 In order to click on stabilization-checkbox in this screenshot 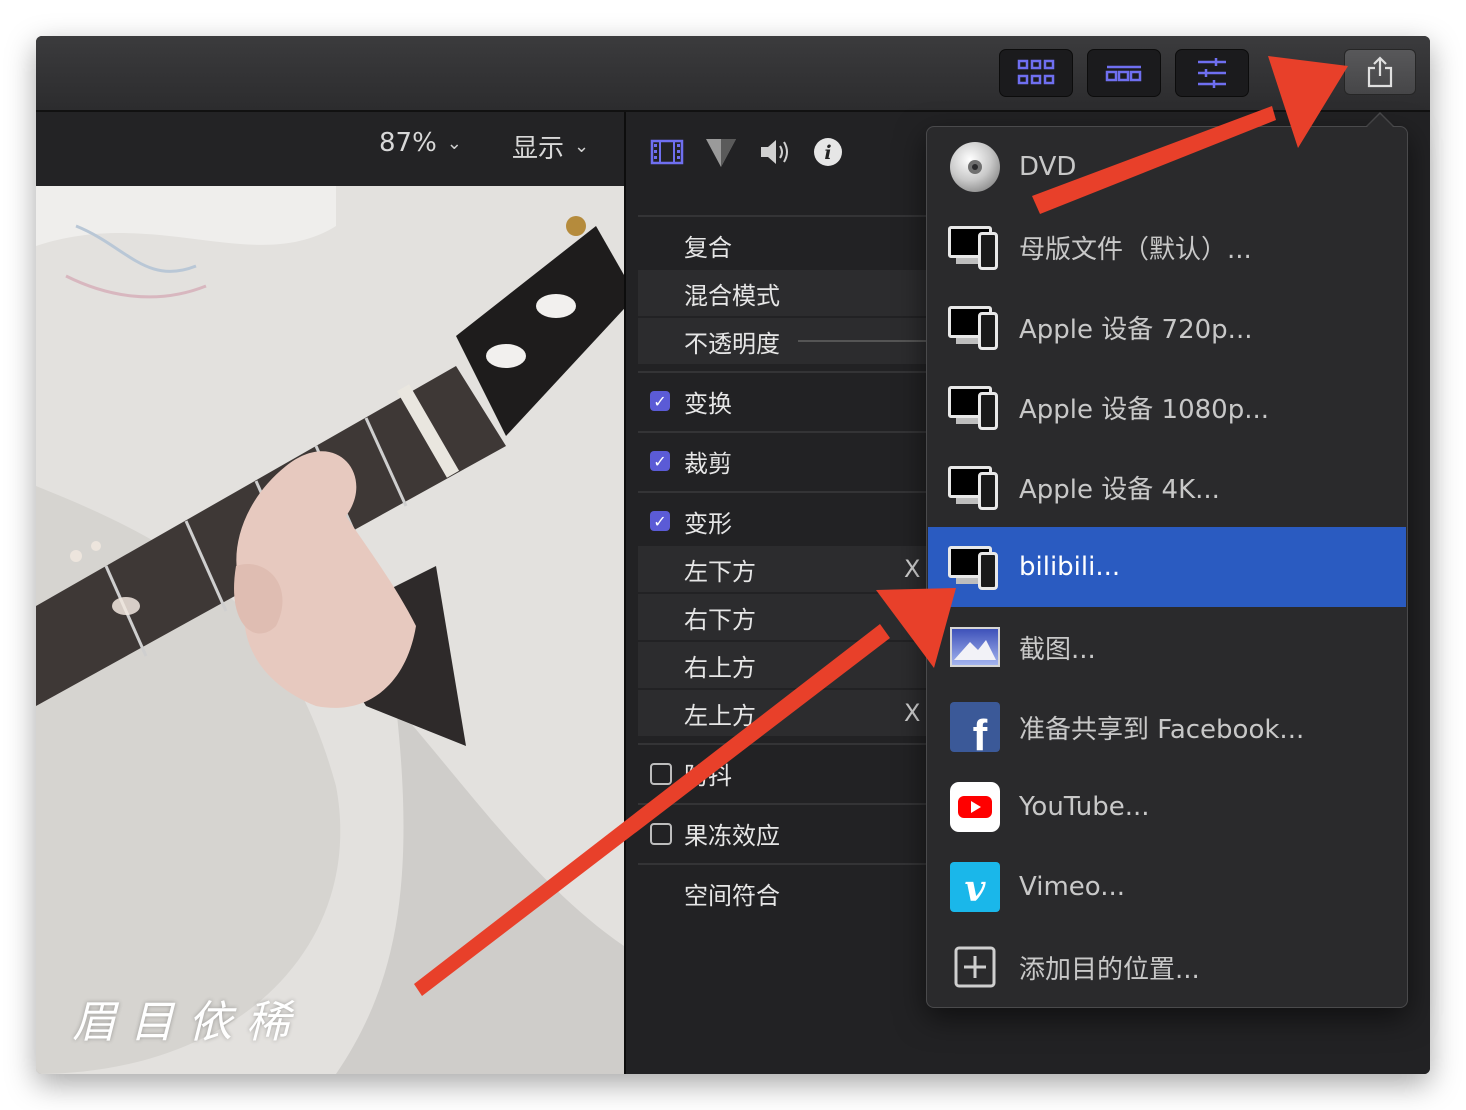, I will do `click(661, 774)`.